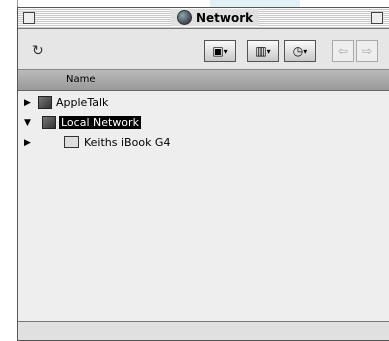 This screenshot has width=389, height=341. I want to click on server-dropdown-arrow: ▾, so click(225, 51).